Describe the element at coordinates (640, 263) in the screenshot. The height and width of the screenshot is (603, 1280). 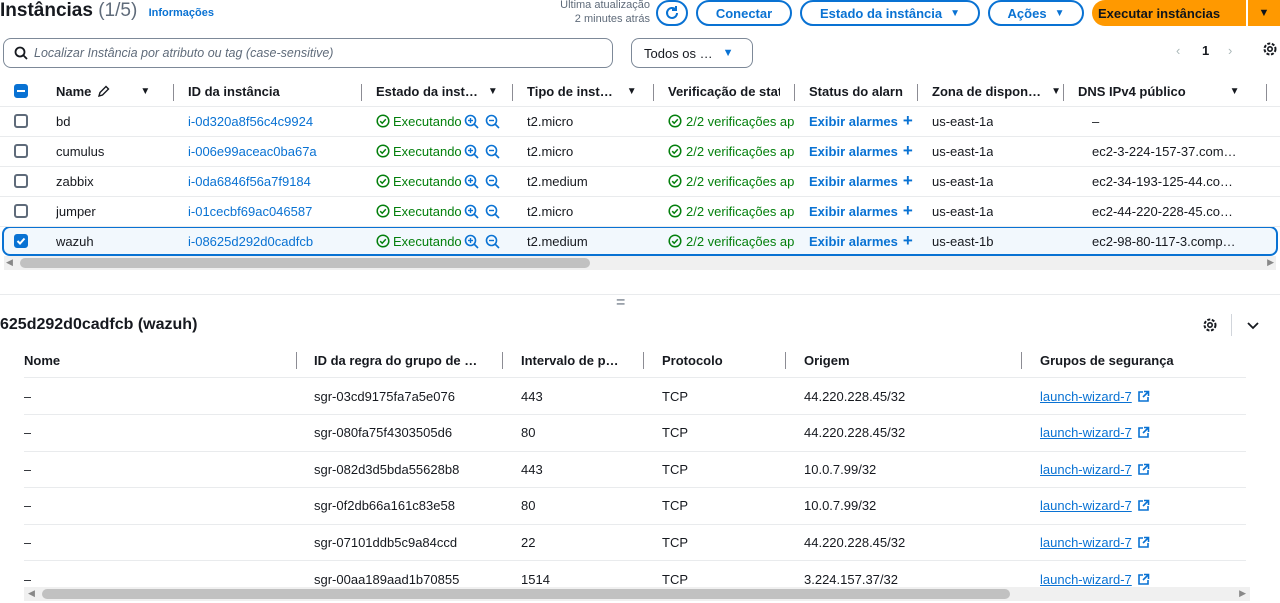
I see `instances-horizontal-scrollbar: ◀ ▶` at that location.